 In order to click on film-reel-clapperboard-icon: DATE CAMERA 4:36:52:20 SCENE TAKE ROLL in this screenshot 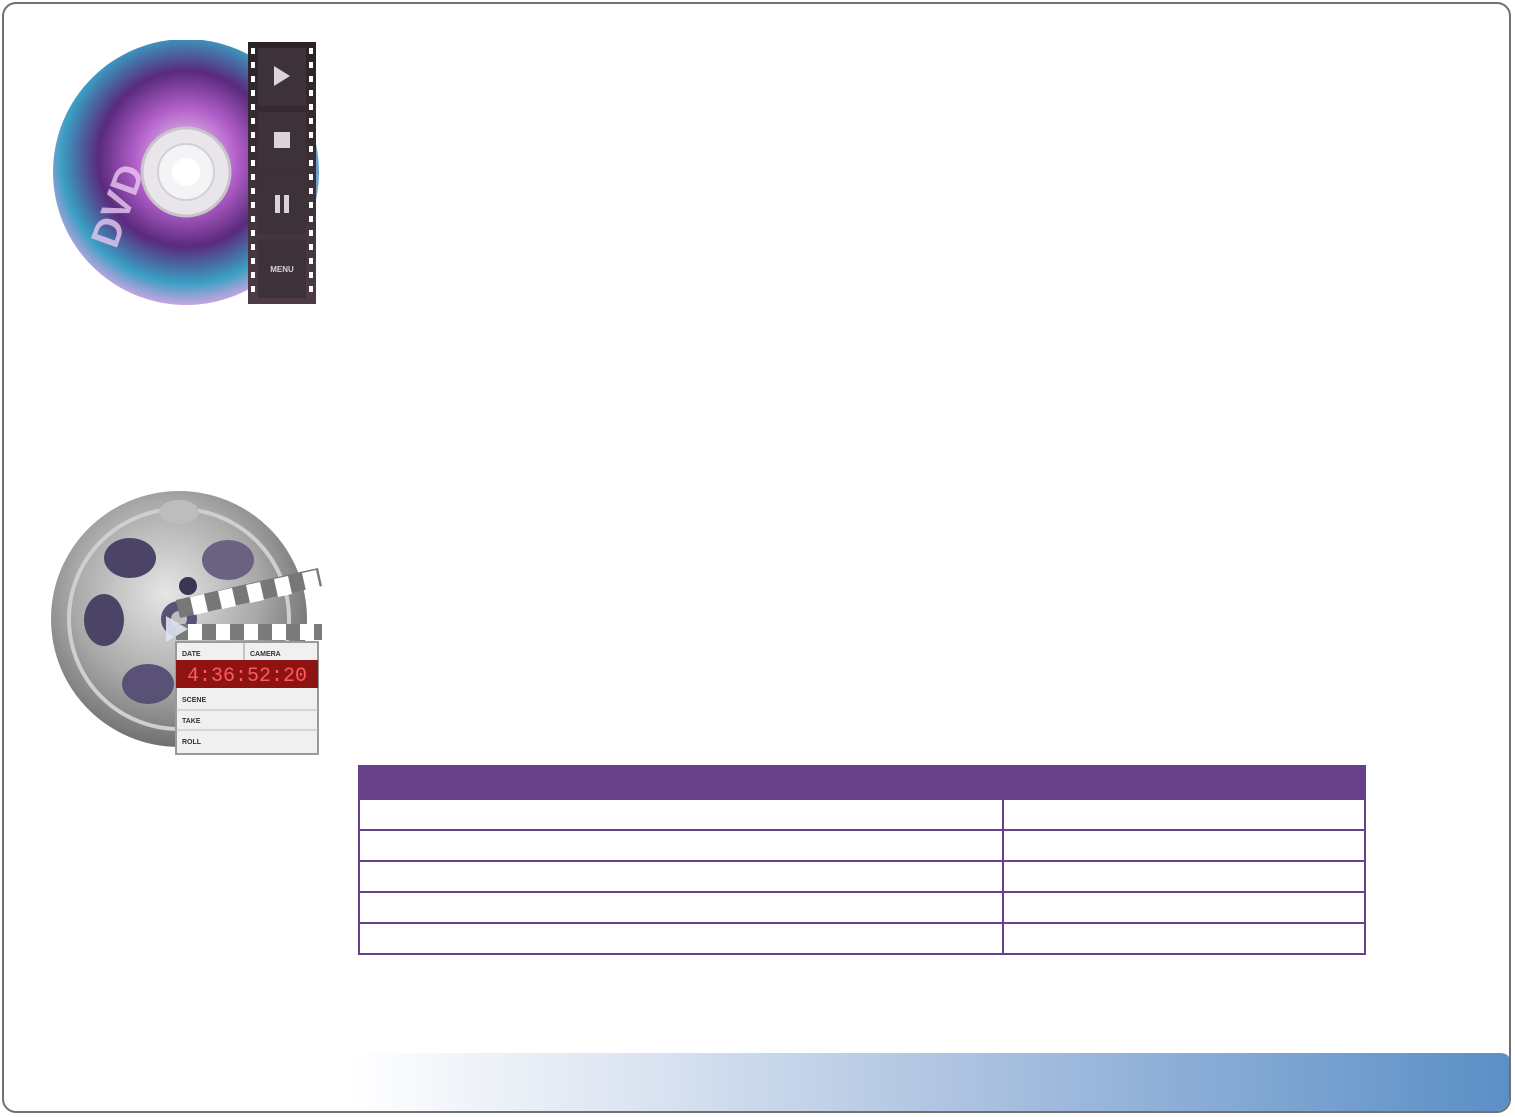, I will do `click(186, 623)`.